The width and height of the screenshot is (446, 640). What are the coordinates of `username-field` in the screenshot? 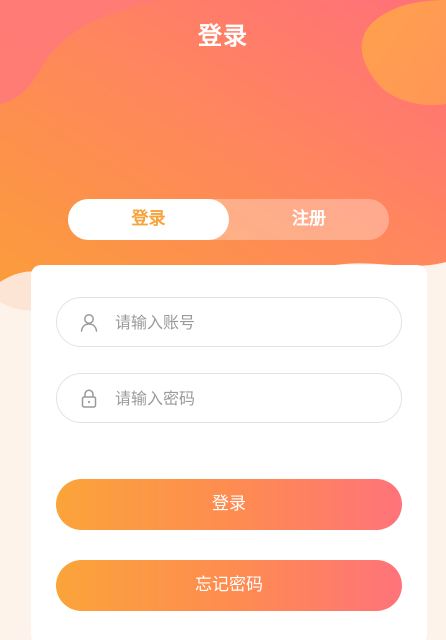 It's located at (229, 322).